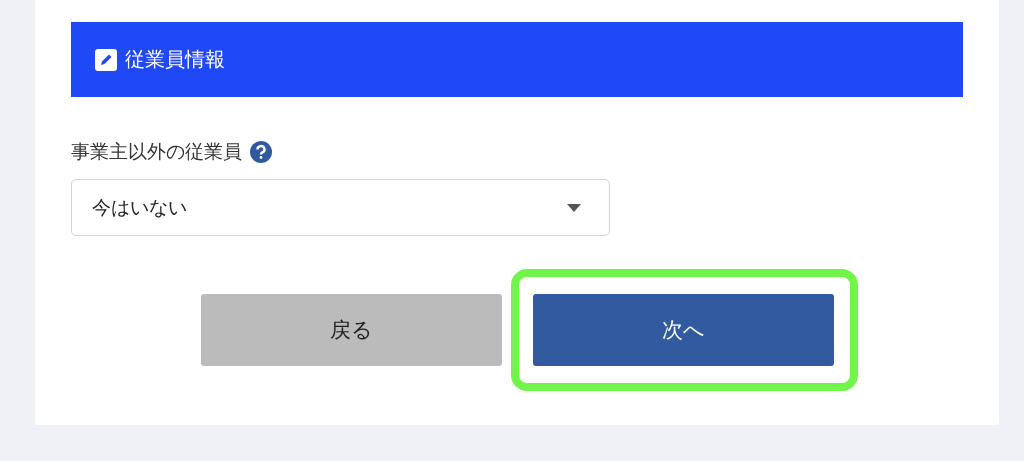 The height and width of the screenshot is (461, 1024). I want to click on field-label: 事業主以外の従業員, so click(156, 151).